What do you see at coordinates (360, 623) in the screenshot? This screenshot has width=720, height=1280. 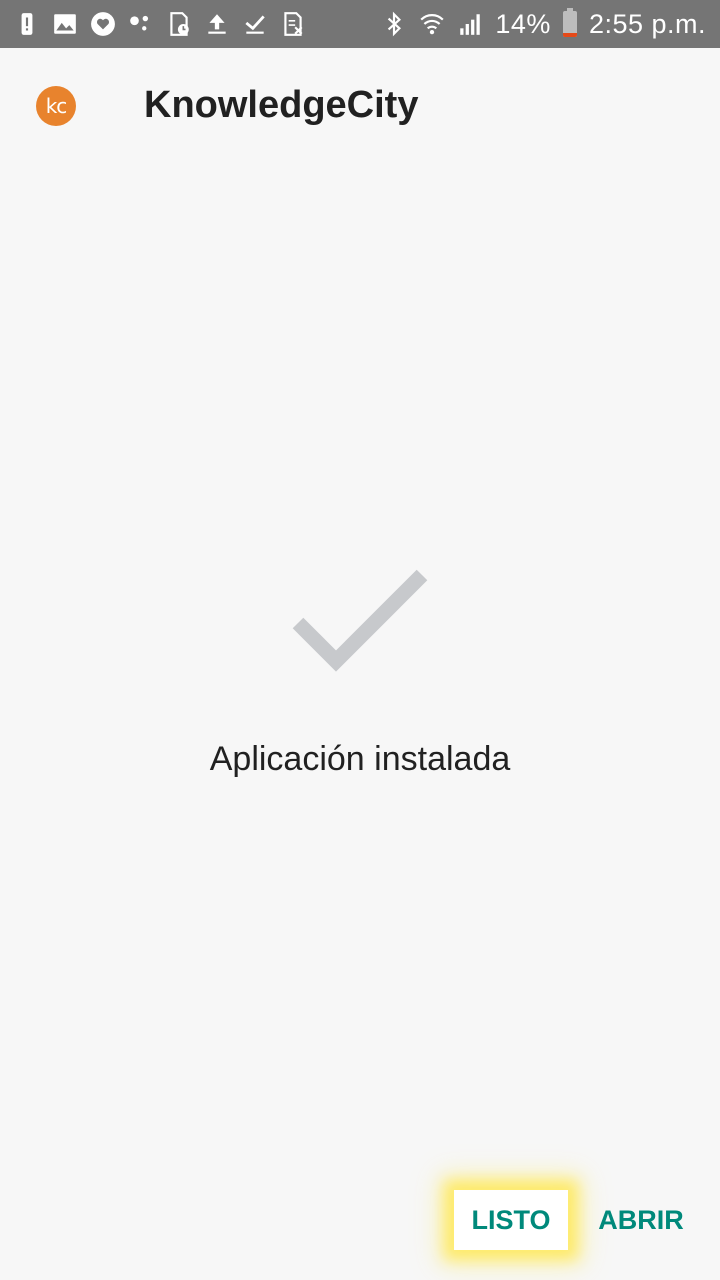 I see `check-icon` at bounding box center [360, 623].